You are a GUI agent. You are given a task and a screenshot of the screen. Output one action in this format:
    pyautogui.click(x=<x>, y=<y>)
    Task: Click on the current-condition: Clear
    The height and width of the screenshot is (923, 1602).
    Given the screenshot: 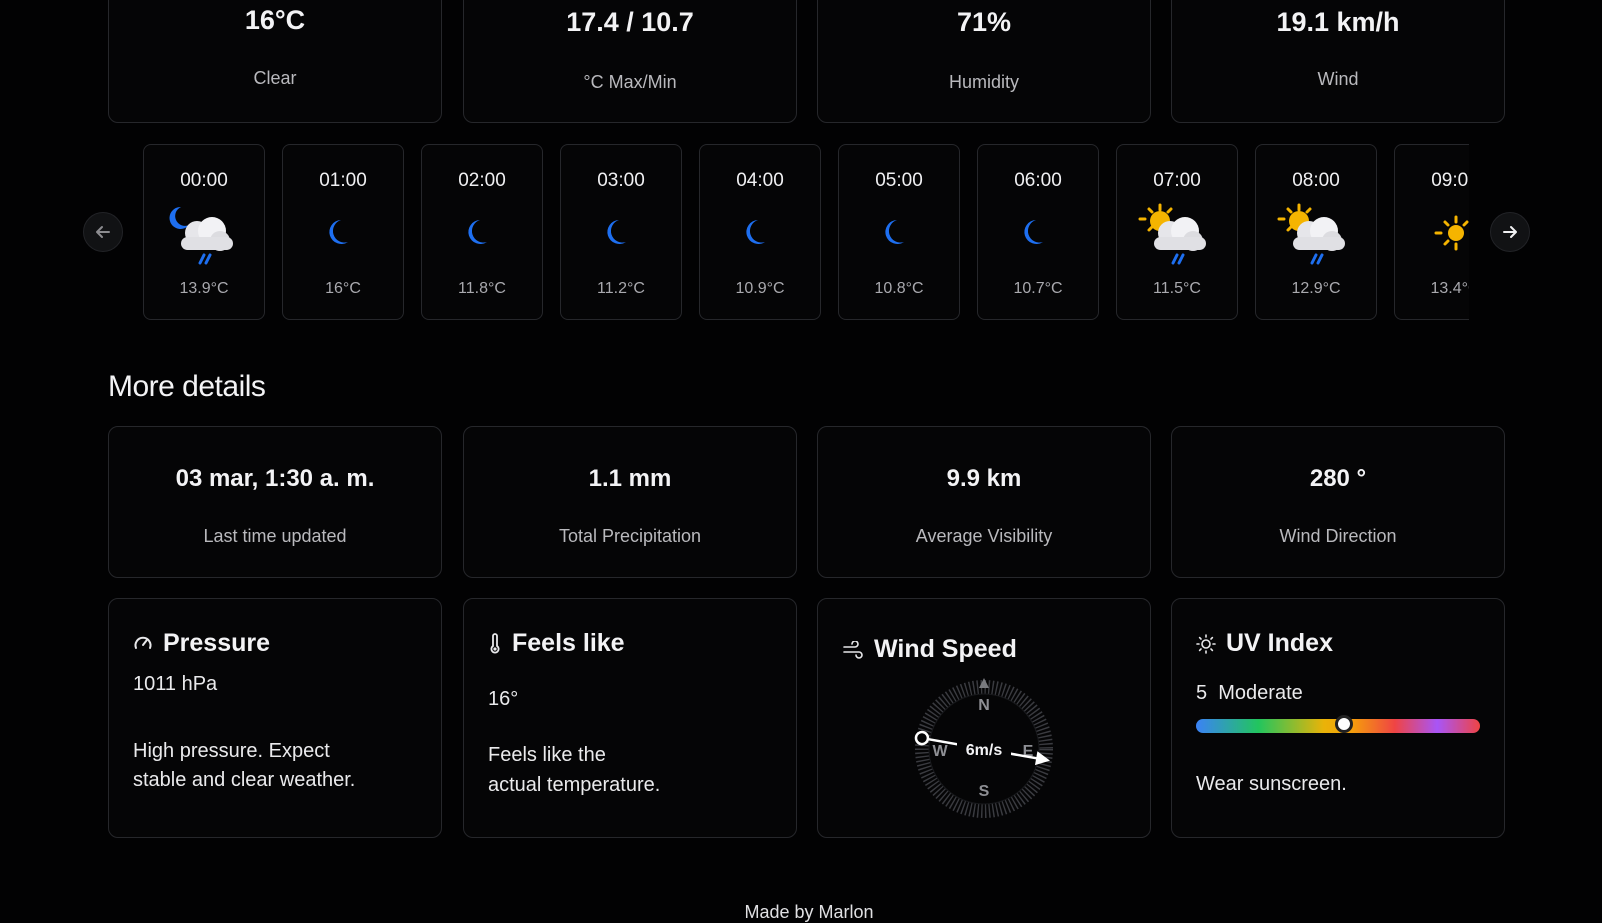 What is the action you would take?
    pyautogui.click(x=275, y=78)
    